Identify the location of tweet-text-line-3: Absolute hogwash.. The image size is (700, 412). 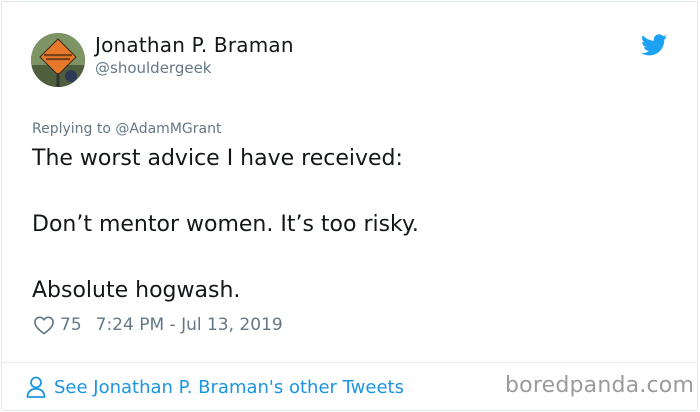
(136, 290).